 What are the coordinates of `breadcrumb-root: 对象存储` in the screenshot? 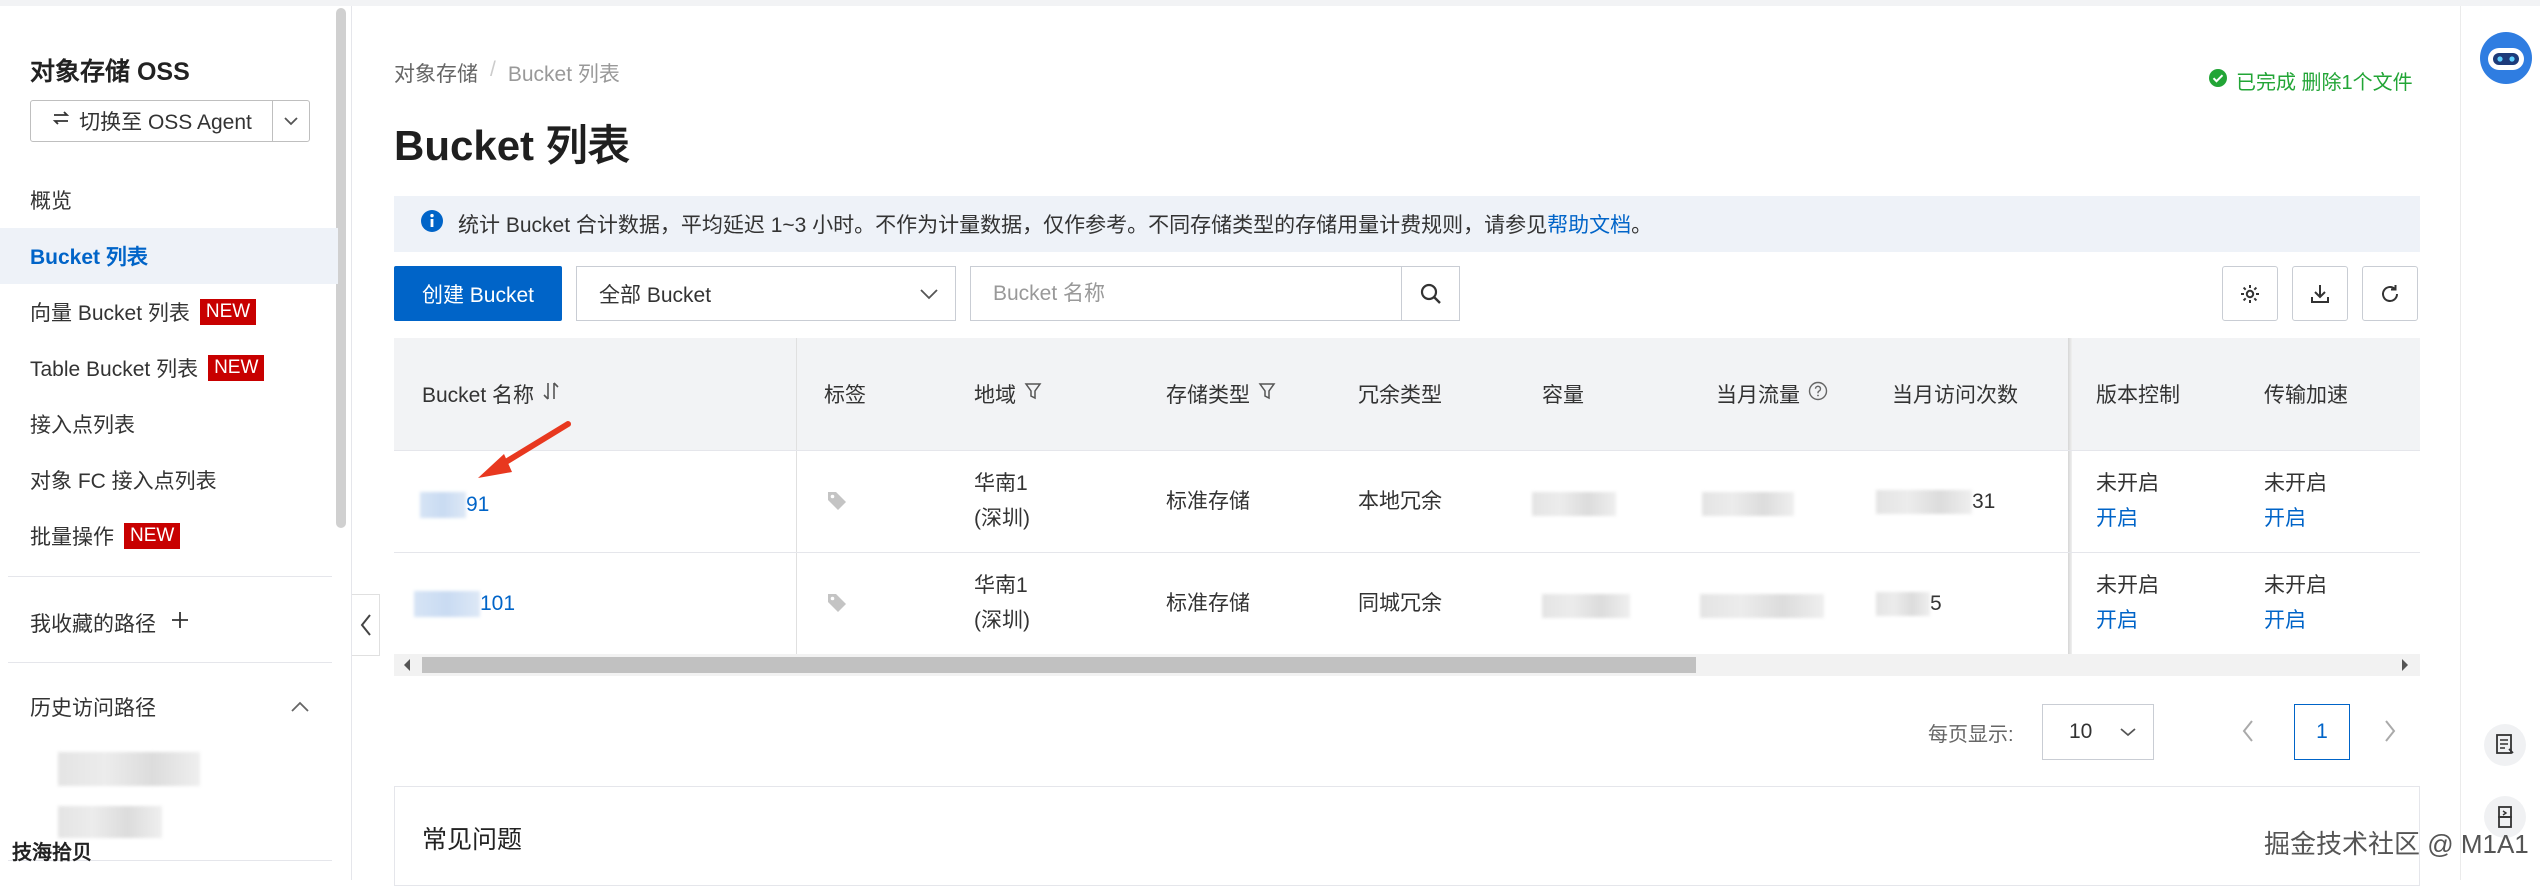 It's located at (436, 73).